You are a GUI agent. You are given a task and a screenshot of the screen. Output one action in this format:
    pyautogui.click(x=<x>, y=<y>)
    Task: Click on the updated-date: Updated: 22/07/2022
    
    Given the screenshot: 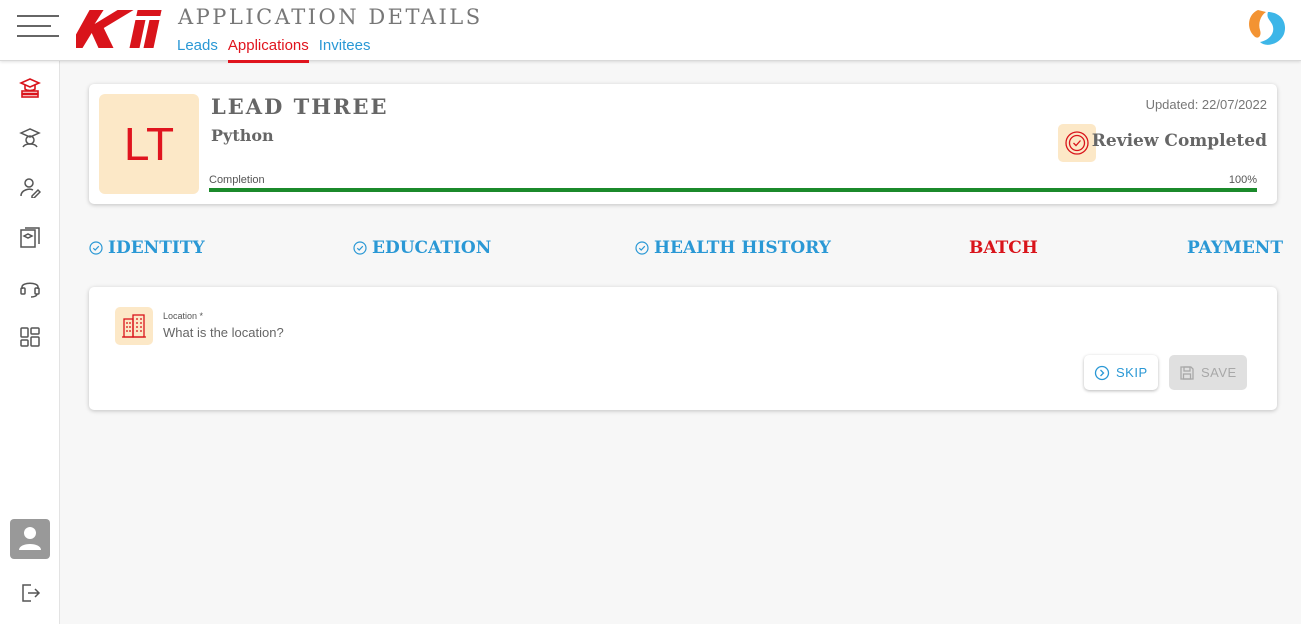 What is the action you would take?
    pyautogui.click(x=1206, y=104)
    